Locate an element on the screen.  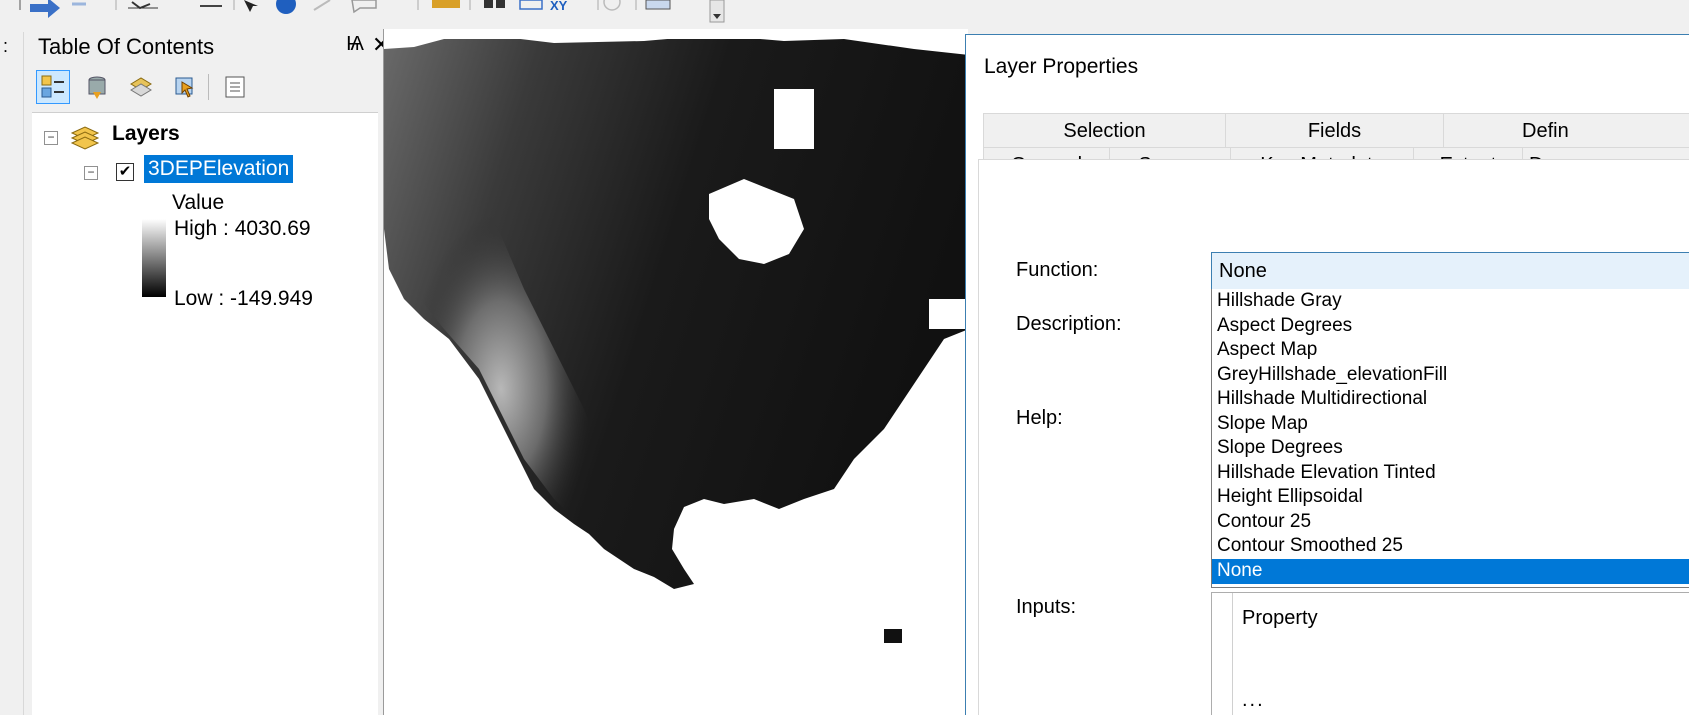
function-option: Aspect Map is located at coordinates (1450, 350).